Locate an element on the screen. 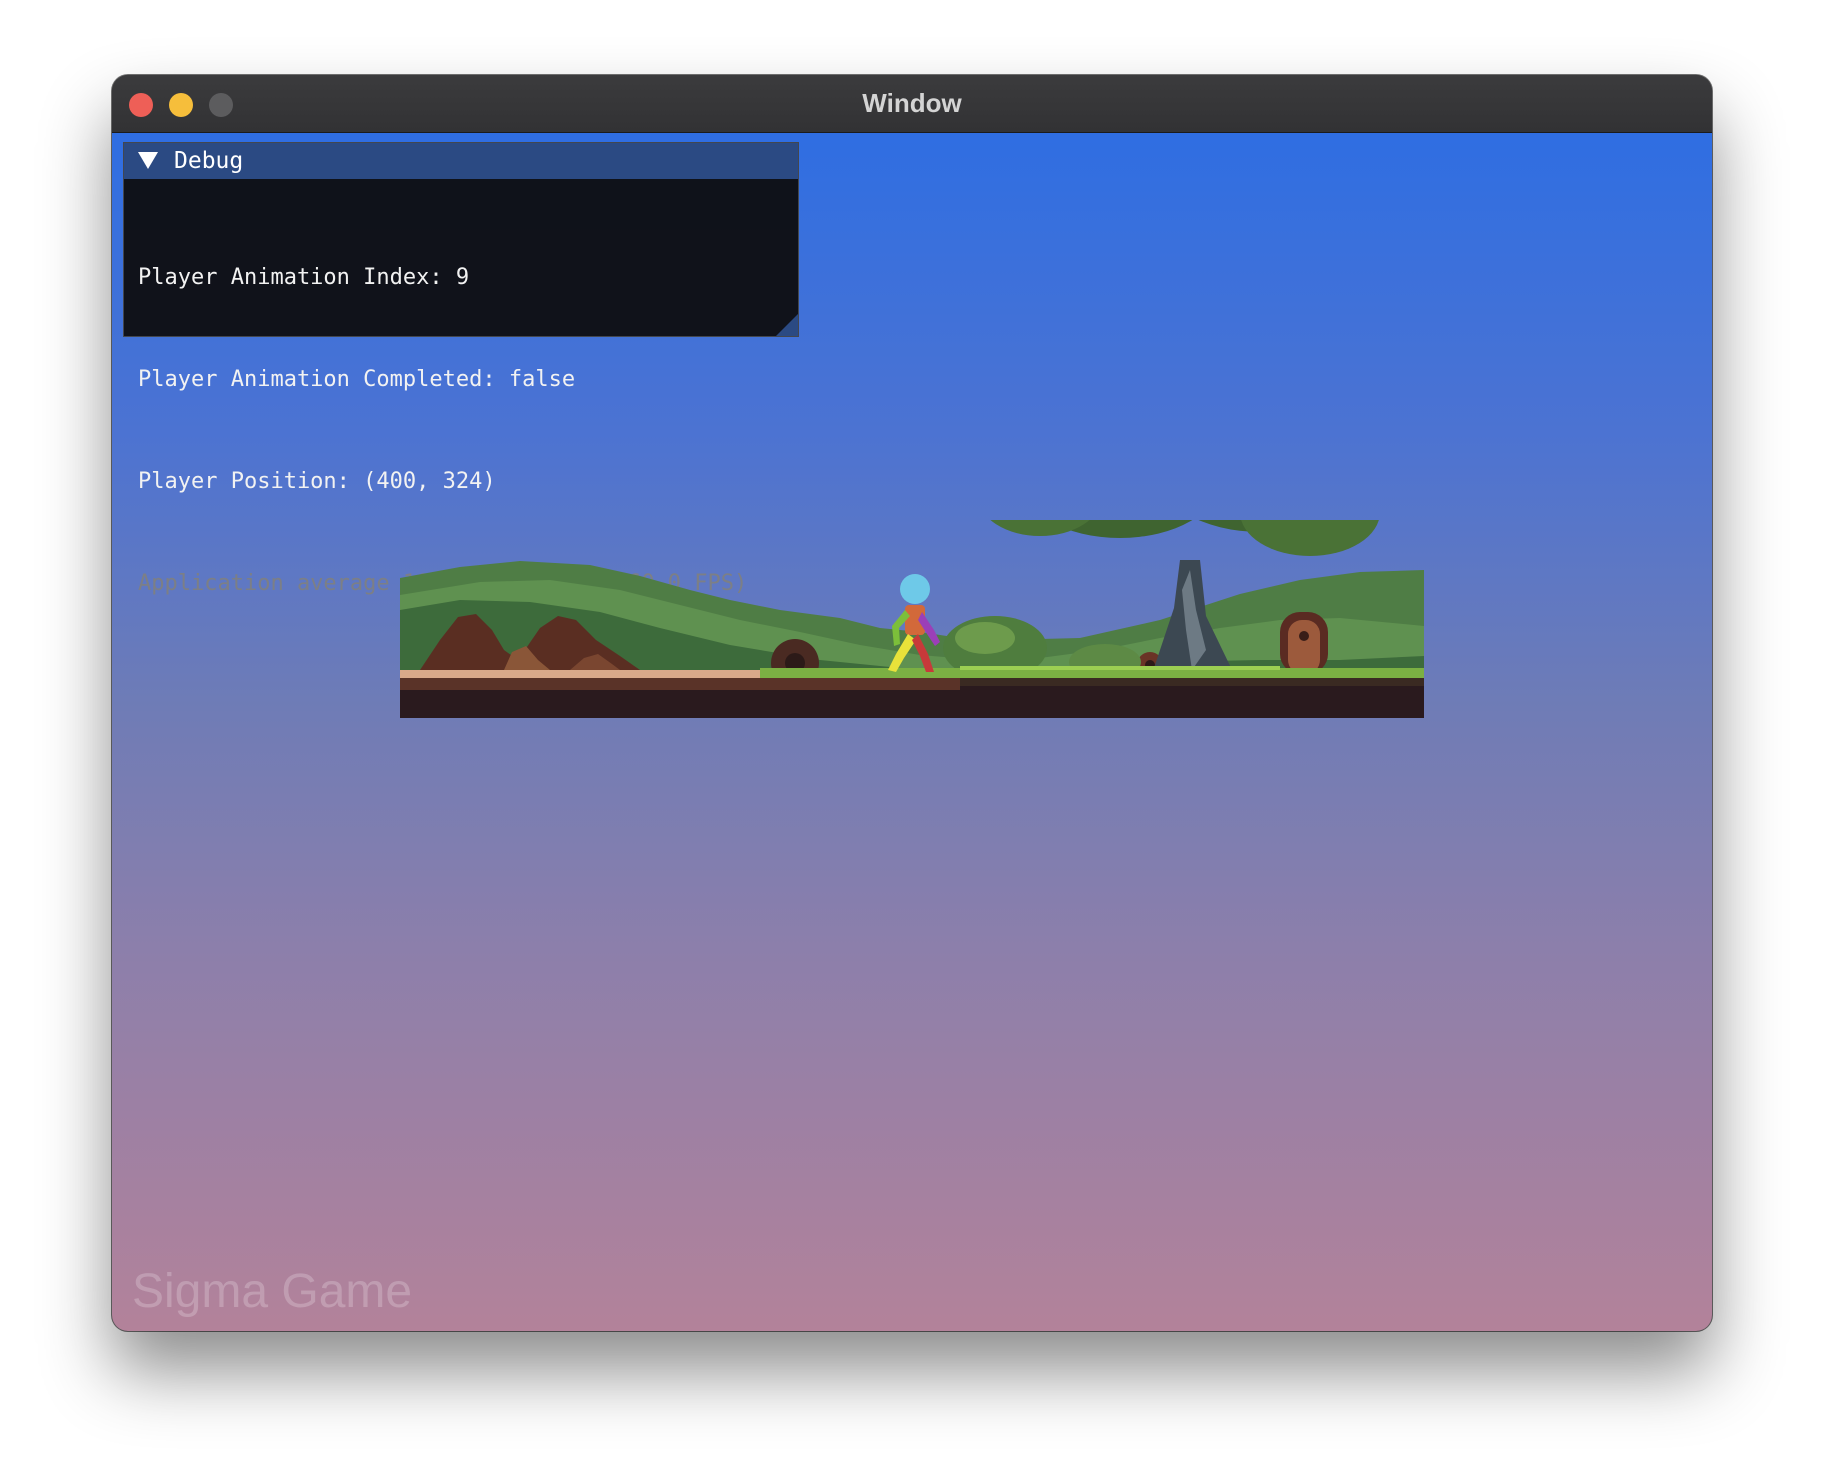 The height and width of the screenshot is (1480, 1824). debug-panel-header: Debug is located at coordinates (461, 161).